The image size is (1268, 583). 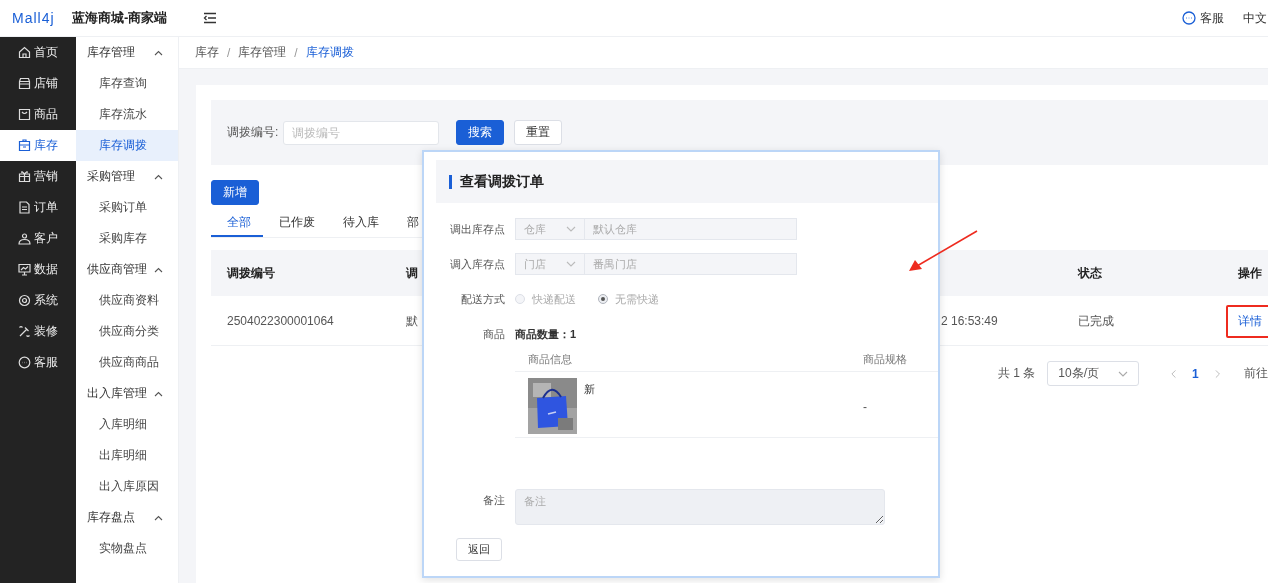 I want to click on nav-item: 客户, so click(x=38, y=238).